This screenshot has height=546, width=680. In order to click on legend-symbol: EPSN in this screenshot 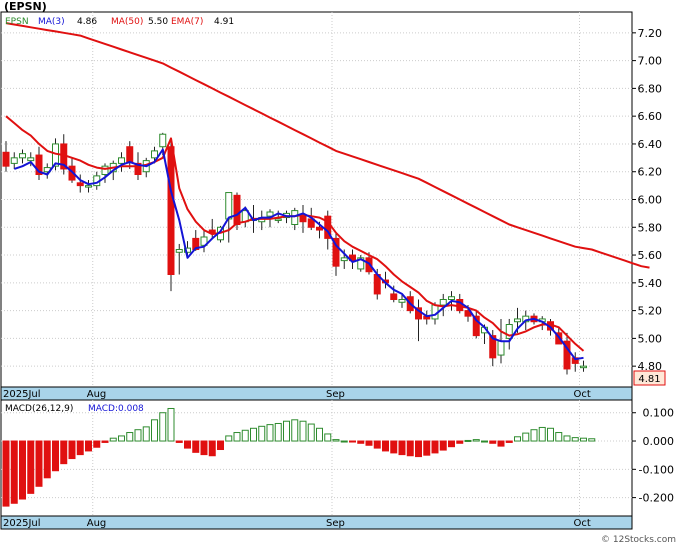, I will do `click(17, 22)`.